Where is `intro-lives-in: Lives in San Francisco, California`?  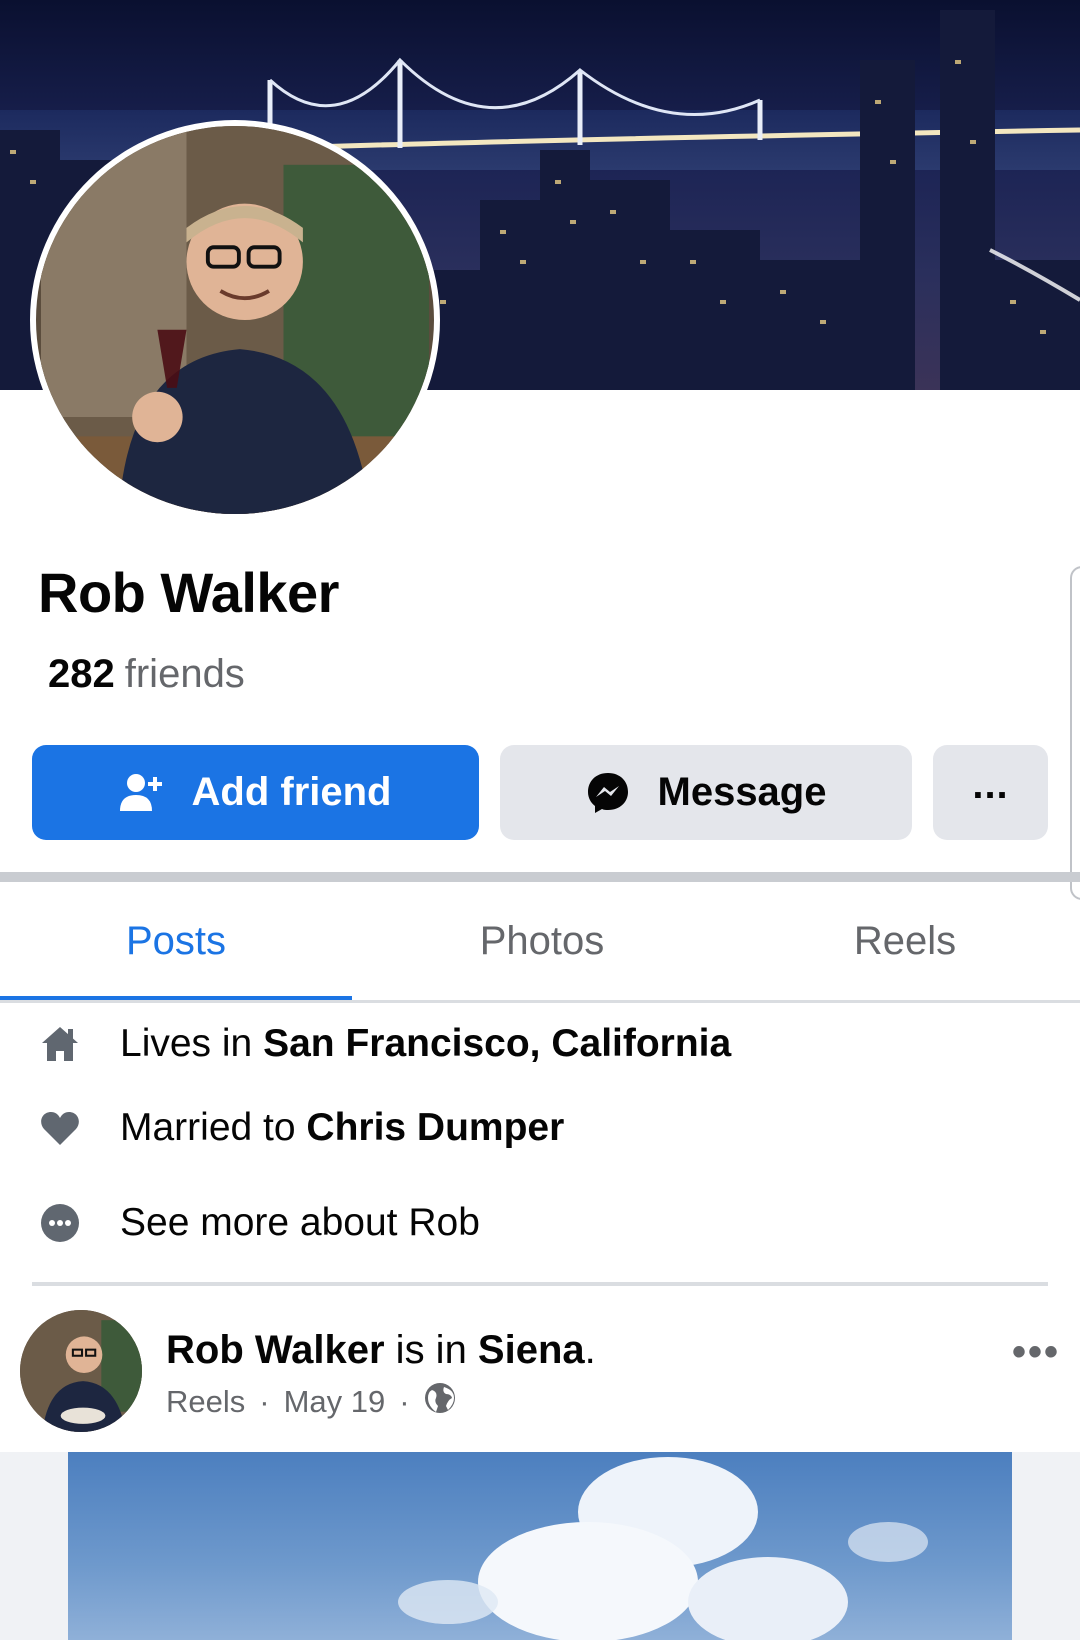
intro-lives-in: Lives in San Francisco, California is located at coordinates (540, 1044).